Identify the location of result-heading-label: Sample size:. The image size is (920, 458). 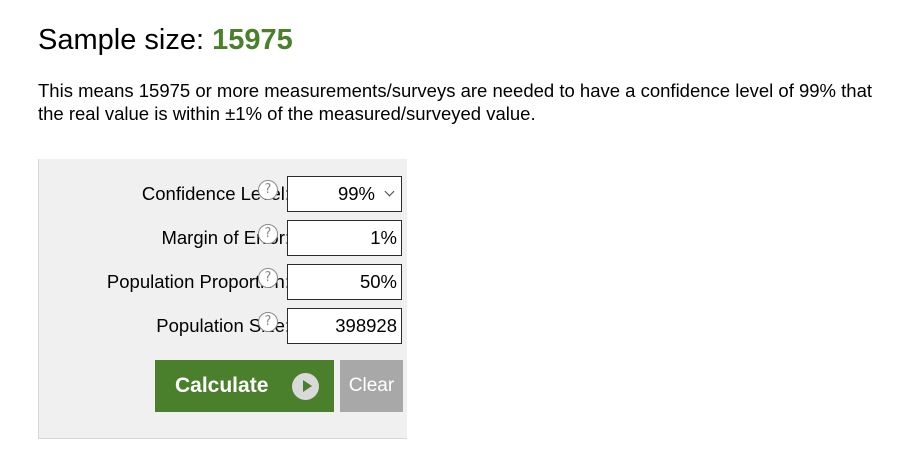
(125, 40).